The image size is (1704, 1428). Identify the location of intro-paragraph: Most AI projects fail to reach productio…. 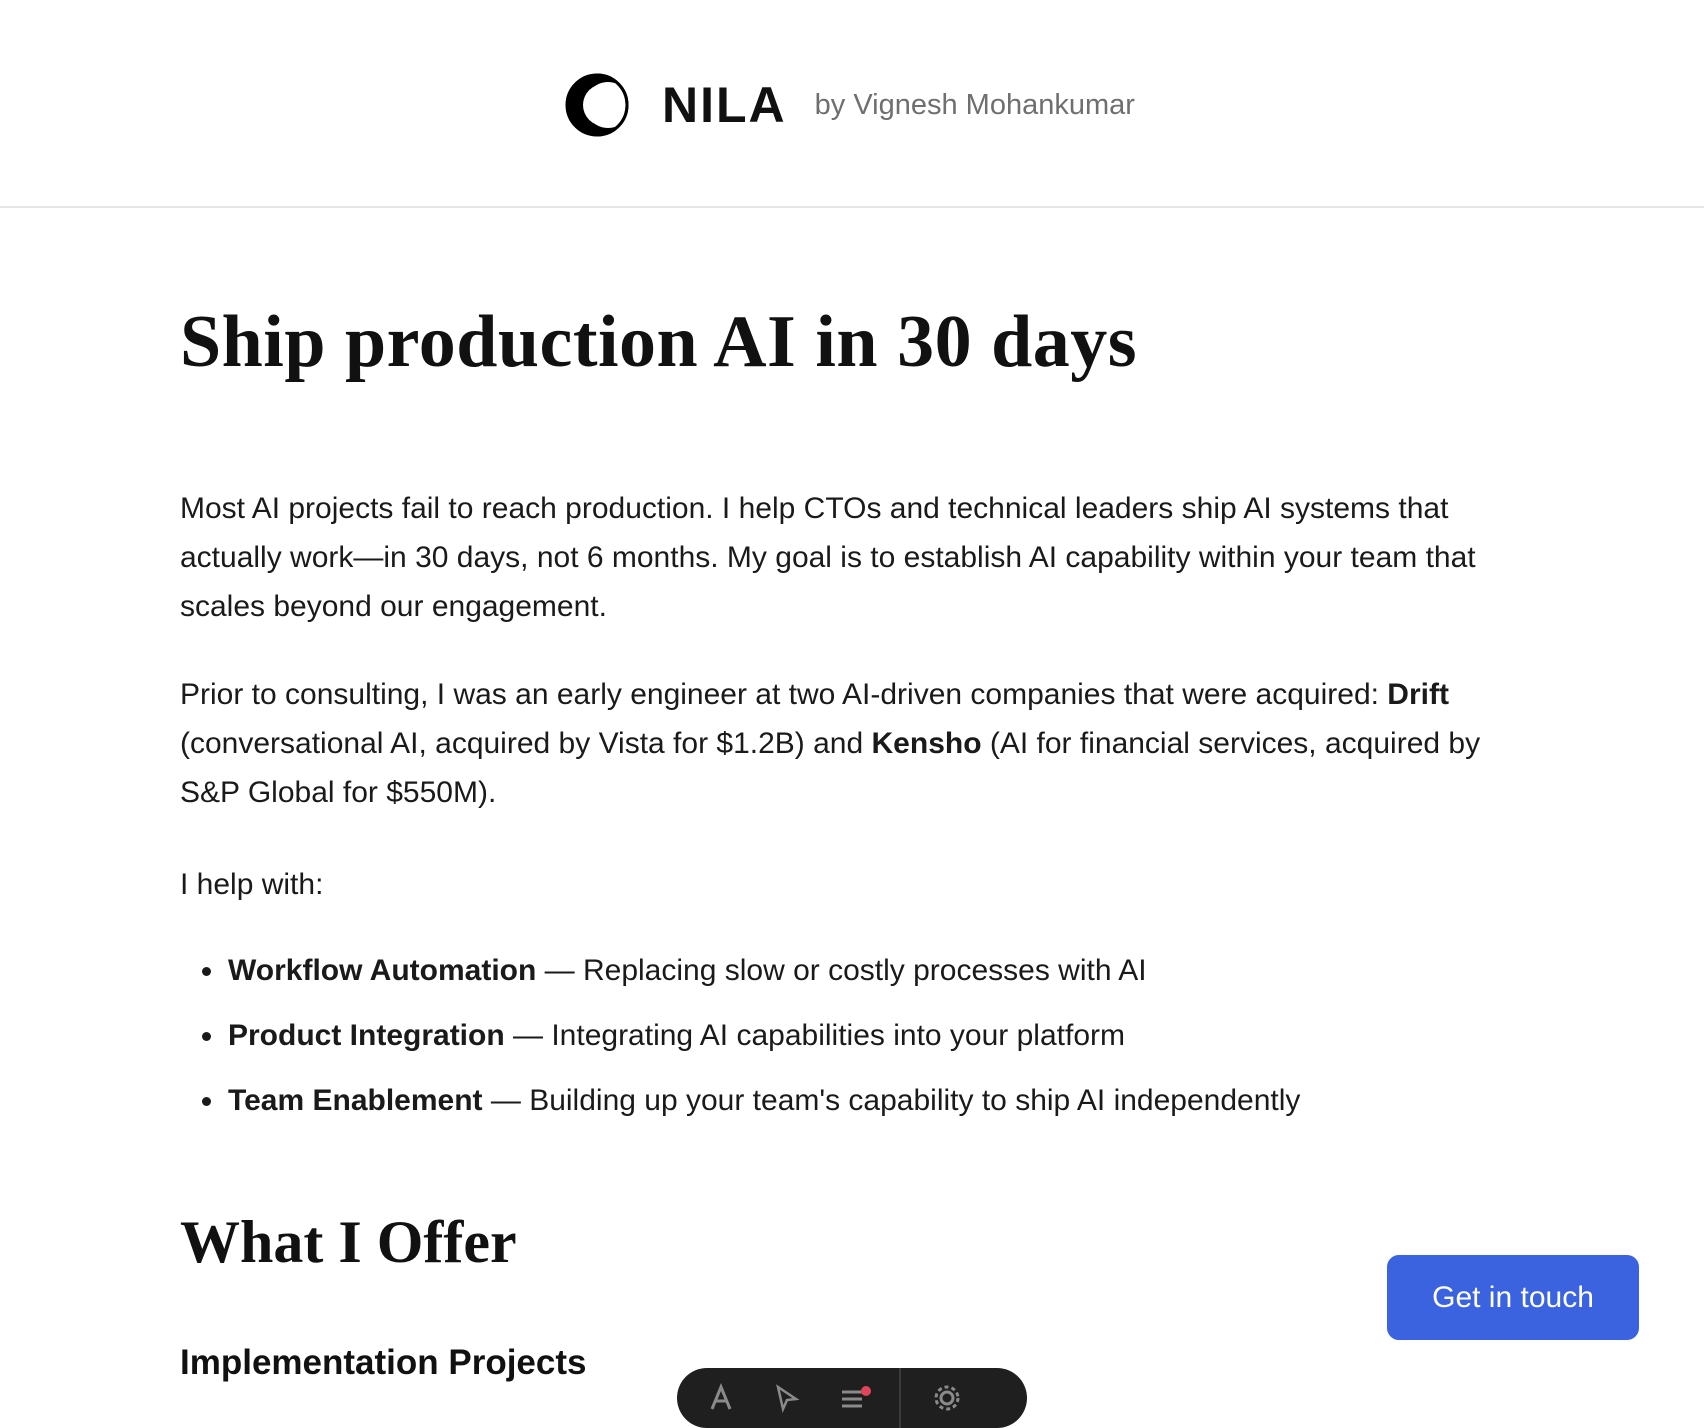
(828, 557).